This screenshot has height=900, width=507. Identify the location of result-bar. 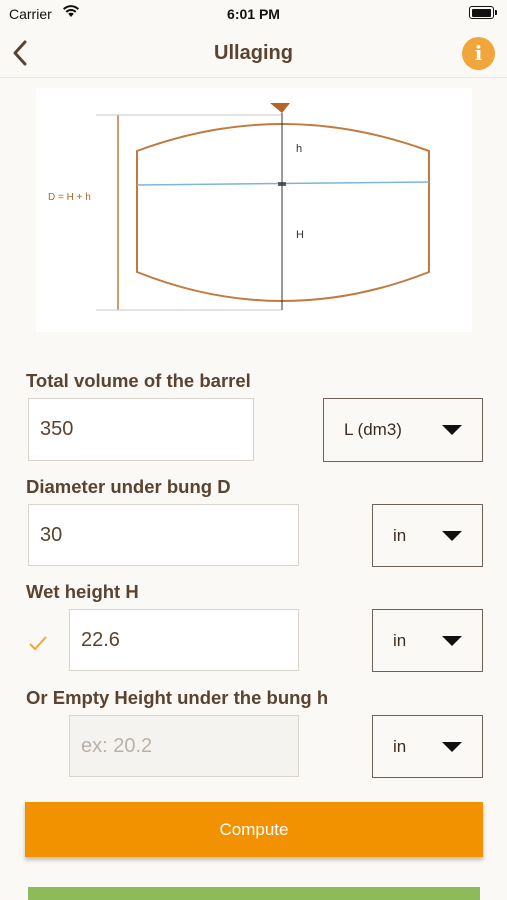
(254, 893).